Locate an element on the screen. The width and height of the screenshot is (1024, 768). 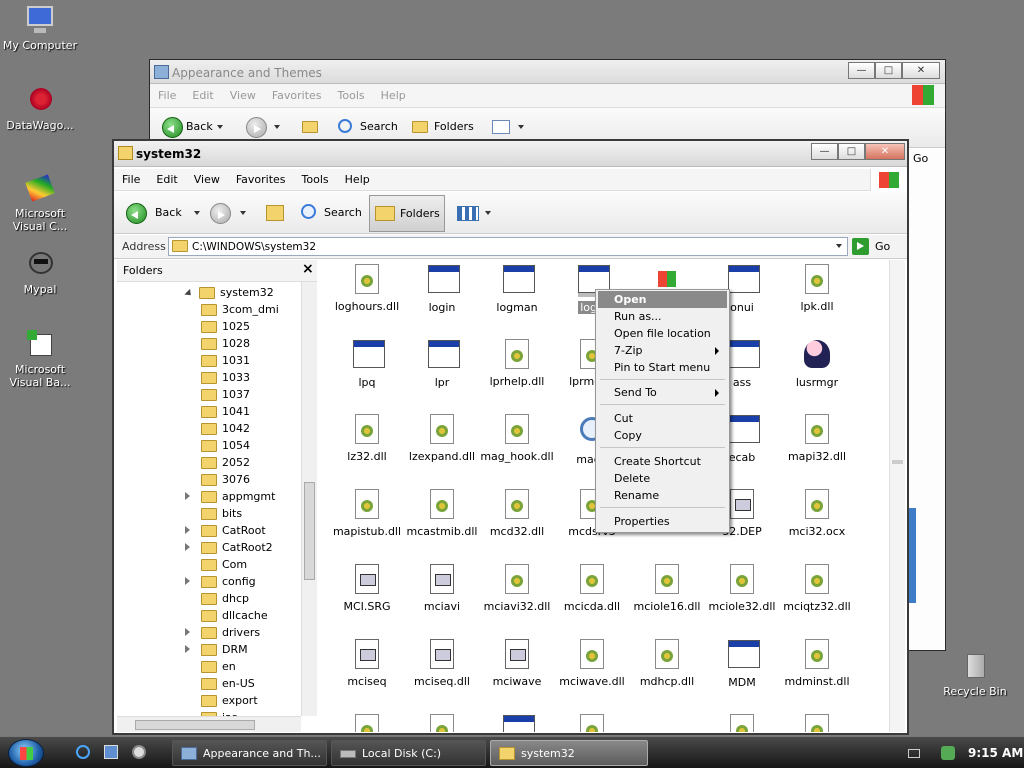
file-item: mciqtz32.dll is located at coordinates (817, 588).